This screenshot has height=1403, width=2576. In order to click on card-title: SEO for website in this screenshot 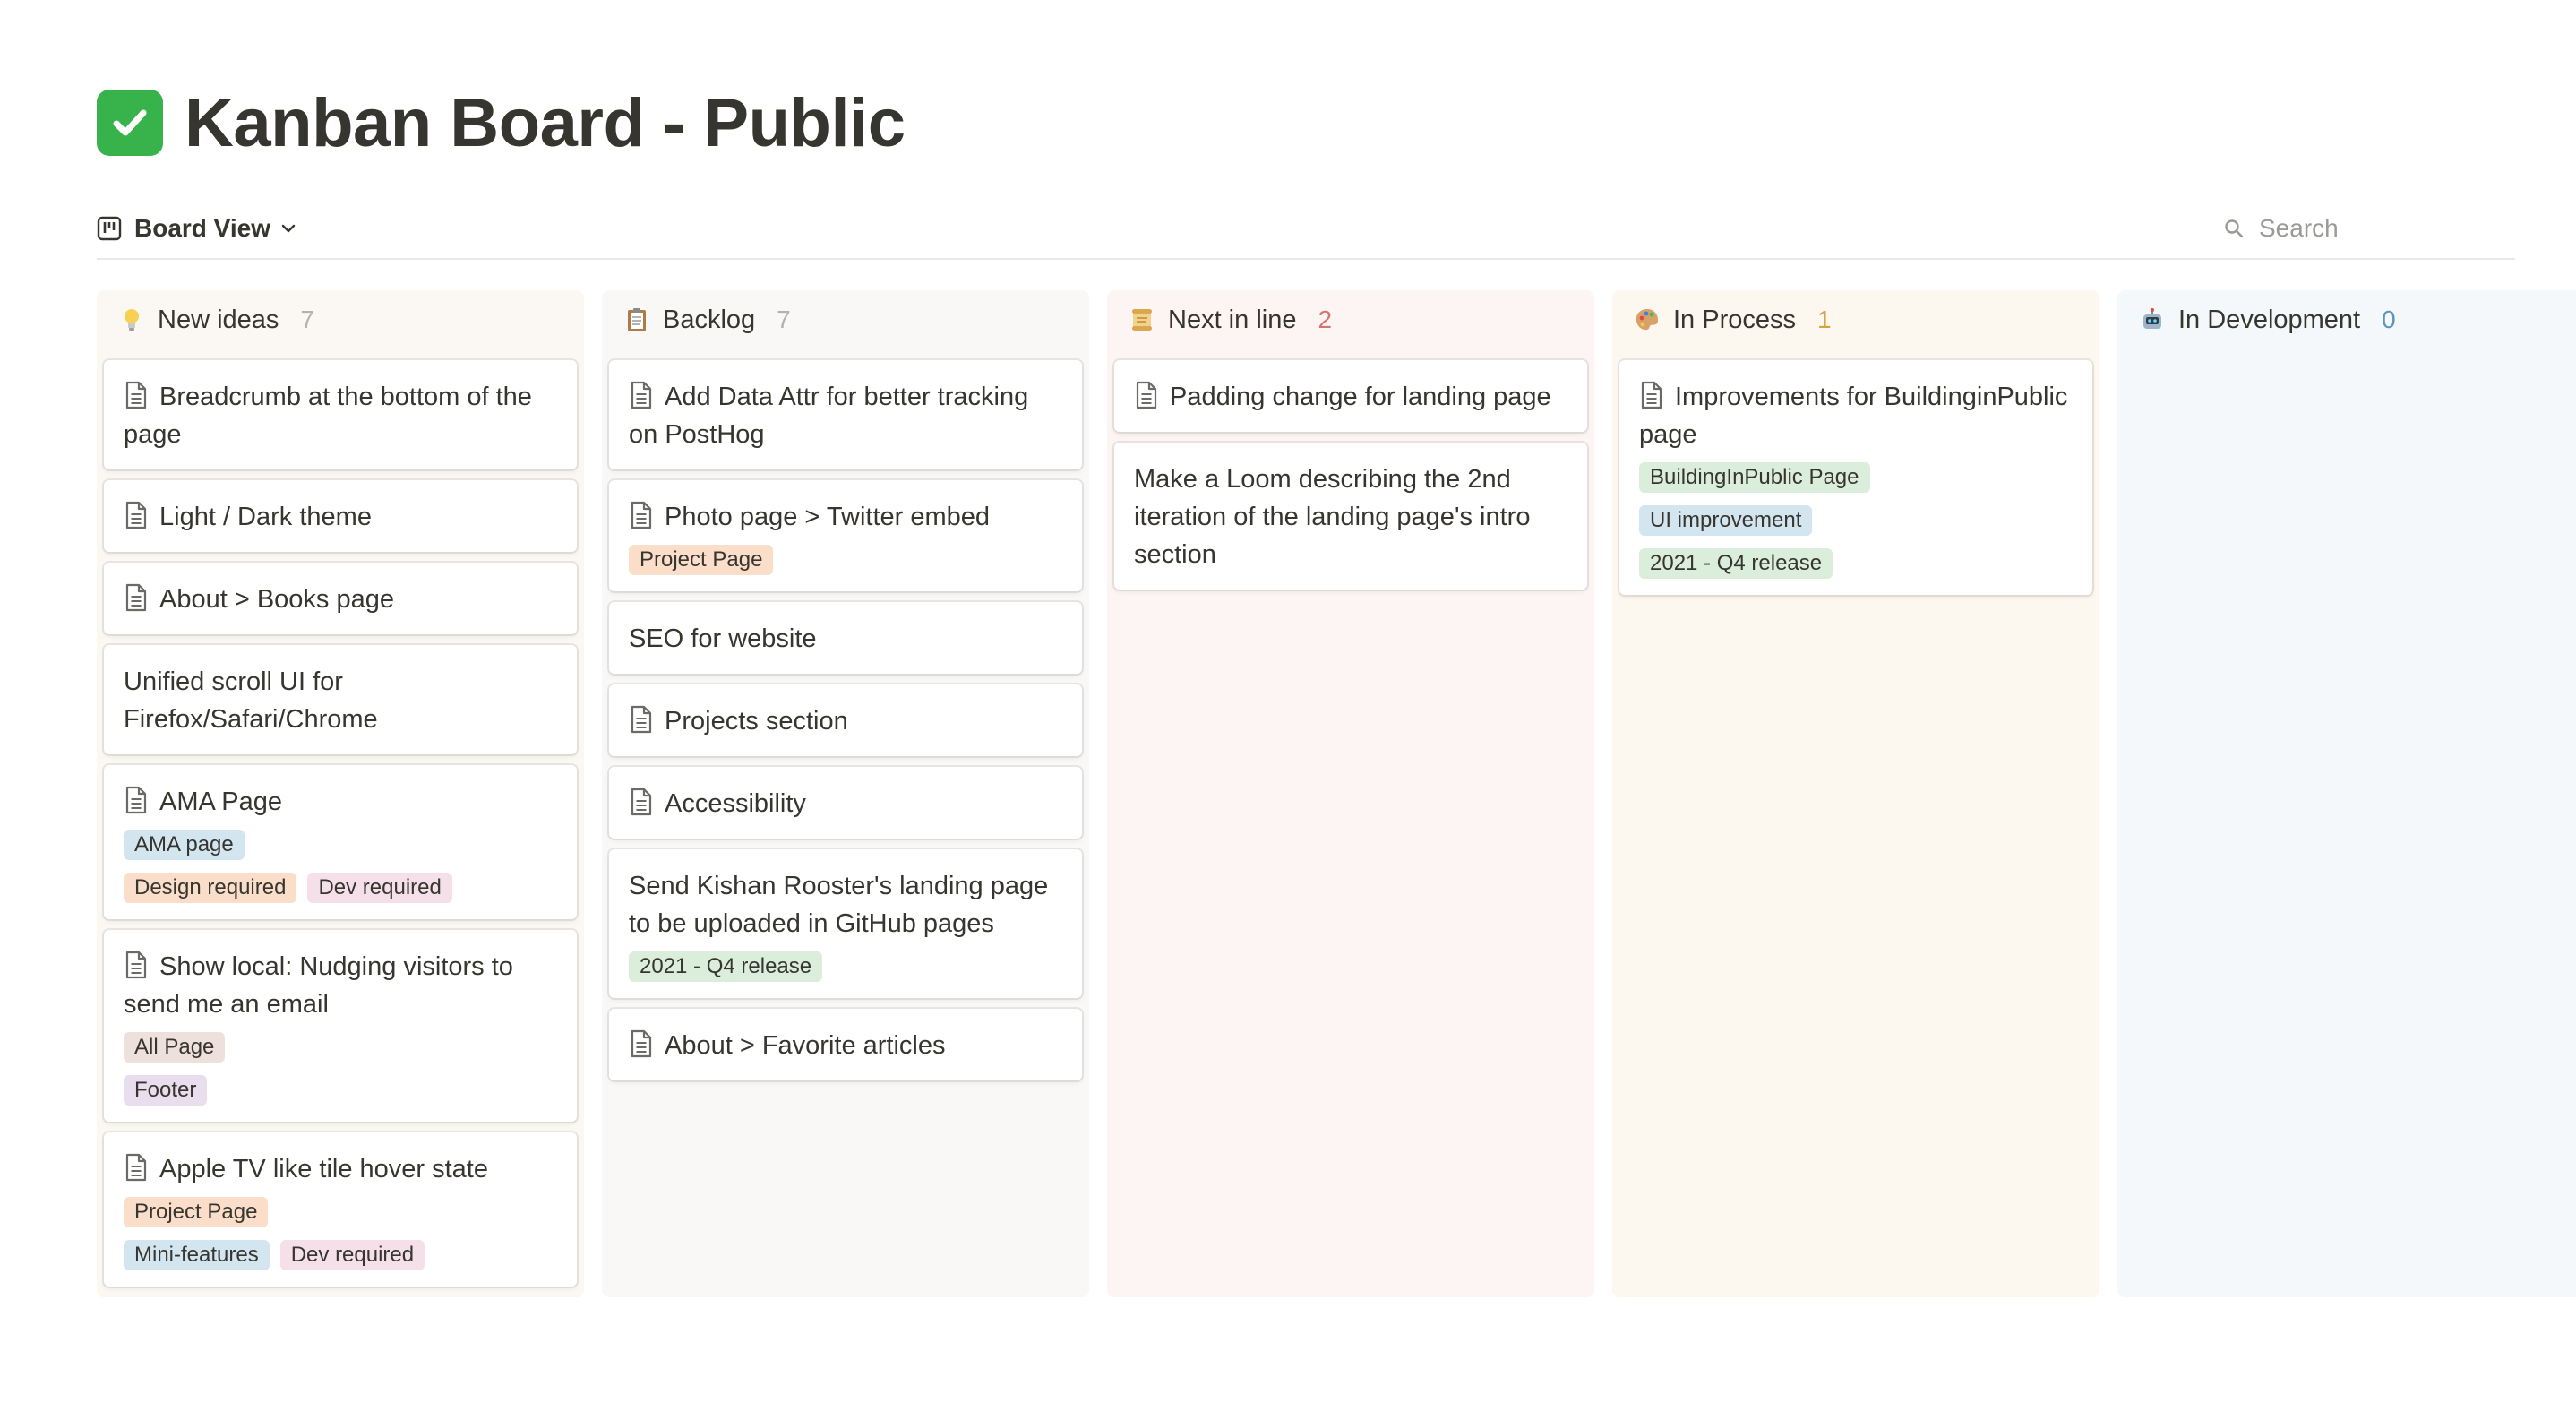, I will do `click(845, 639)`.